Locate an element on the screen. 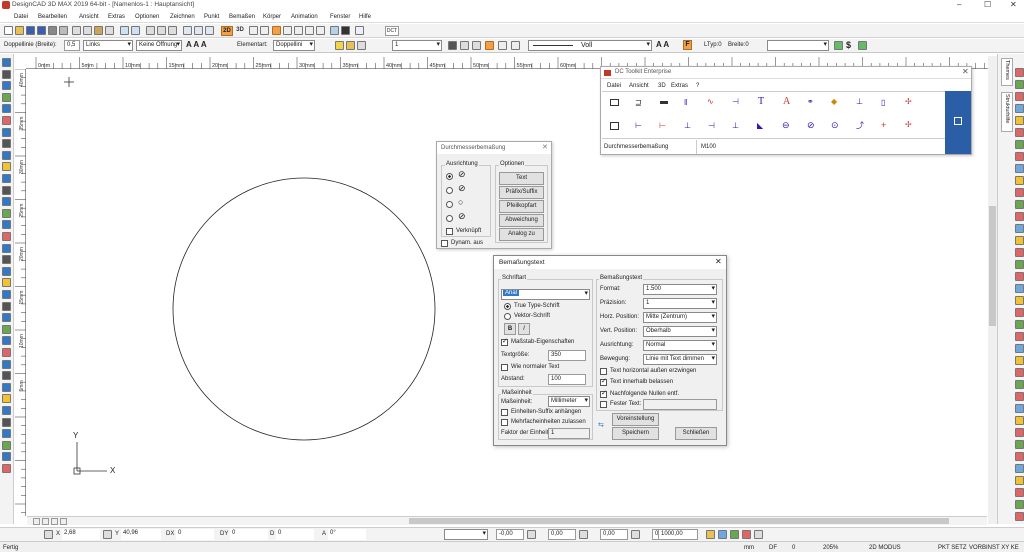 This screenshot has height=552, width=1024. save-icon is located at coordinates (30, 30).